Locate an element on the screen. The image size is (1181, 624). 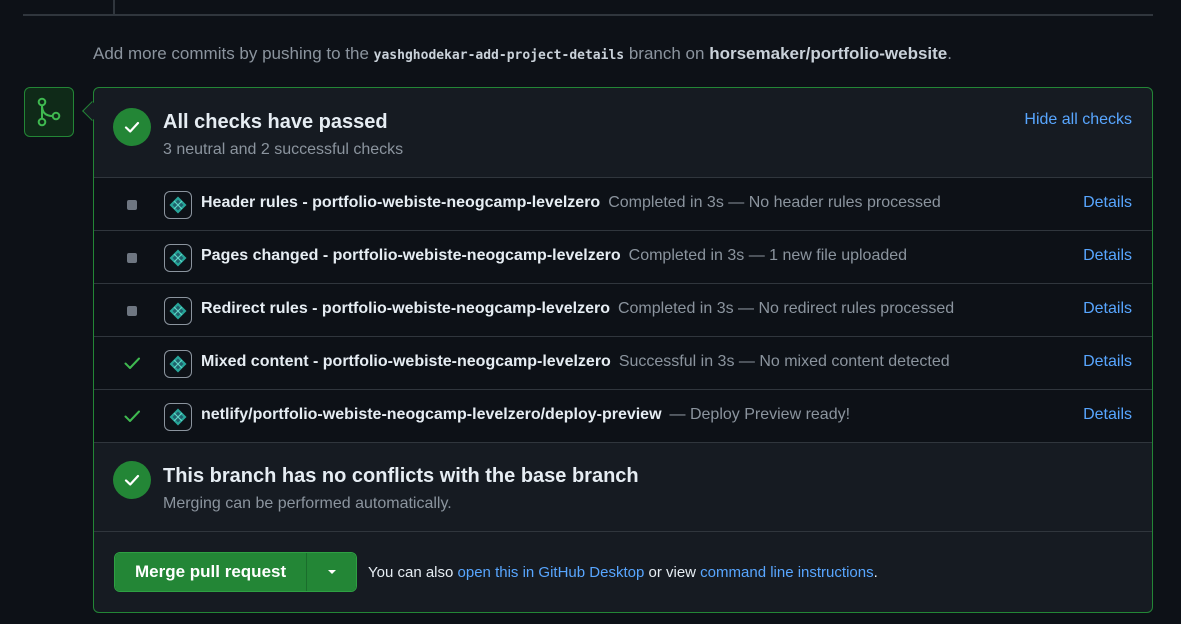
branch-name: yashghodekar-add-project-details is located at coordinates (499, 55).